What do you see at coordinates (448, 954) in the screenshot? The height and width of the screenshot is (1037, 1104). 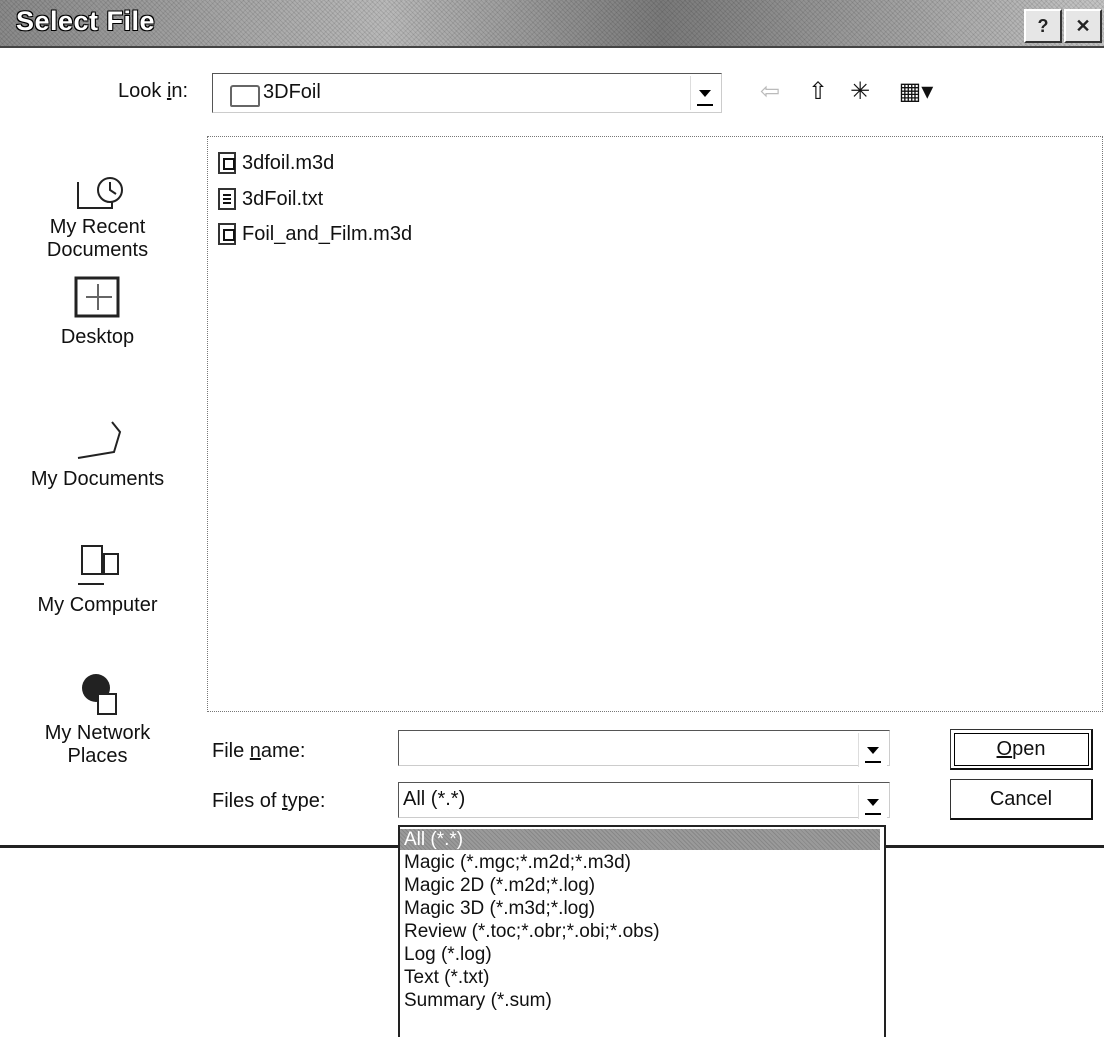 I see `option-log: Log (*.log)` at bounding box center [448, 954].